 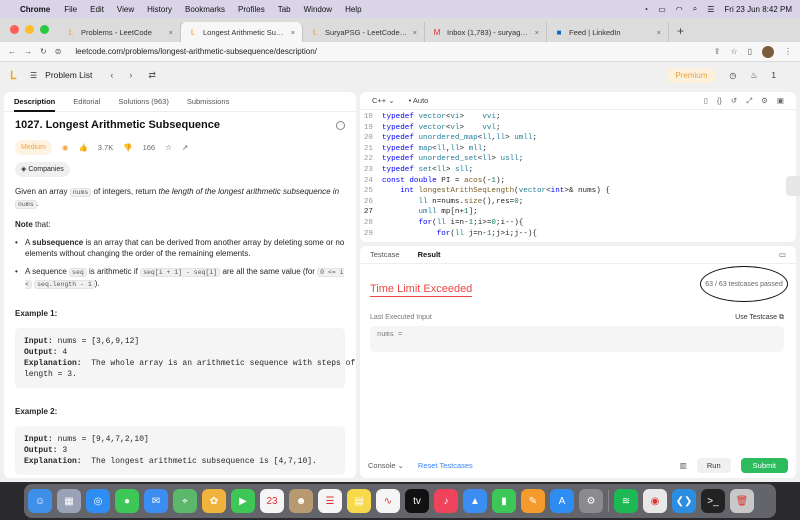 I want to click on code-line: 19 typedef vector<vl> vvl;, so click(x=578, y=128).